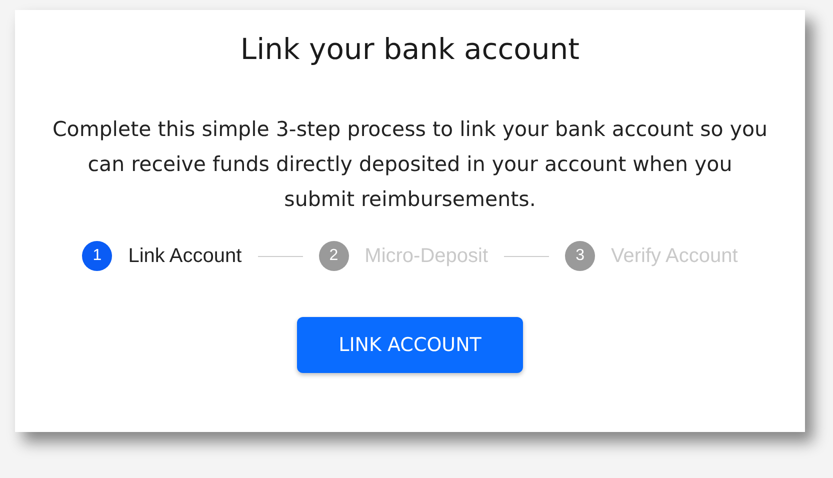 This screenshot has width=833, height=478. What do you see at coordinates (185, 256) in the screenshot?
I see `step-label: Link Account` at bounding box center [185, 256].